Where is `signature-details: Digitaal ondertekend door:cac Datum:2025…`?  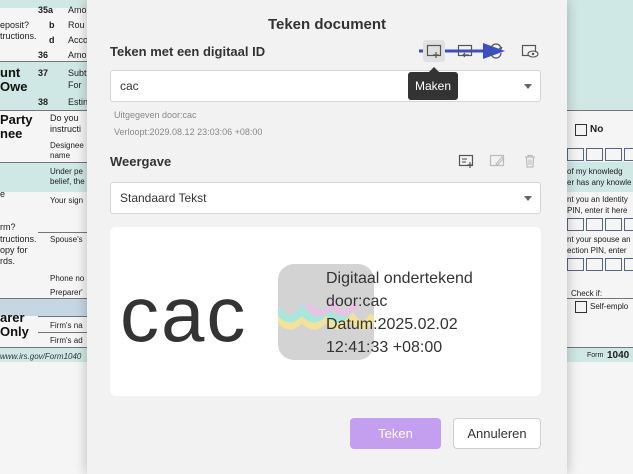
signature-details: Digitaal ondertekend door:cac Datum:2025… is located at coordinates (399, 313).